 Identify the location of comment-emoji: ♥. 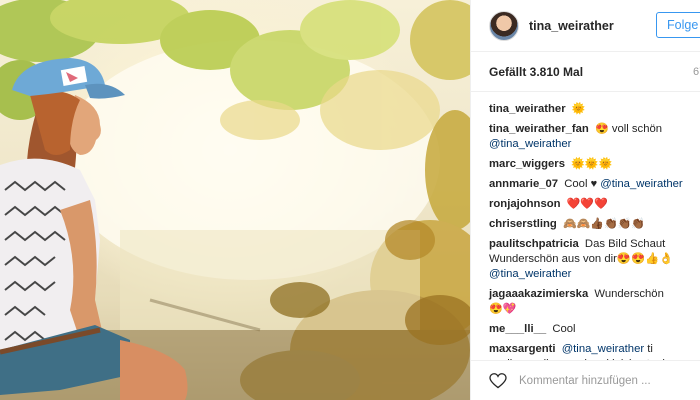
(594, 184).